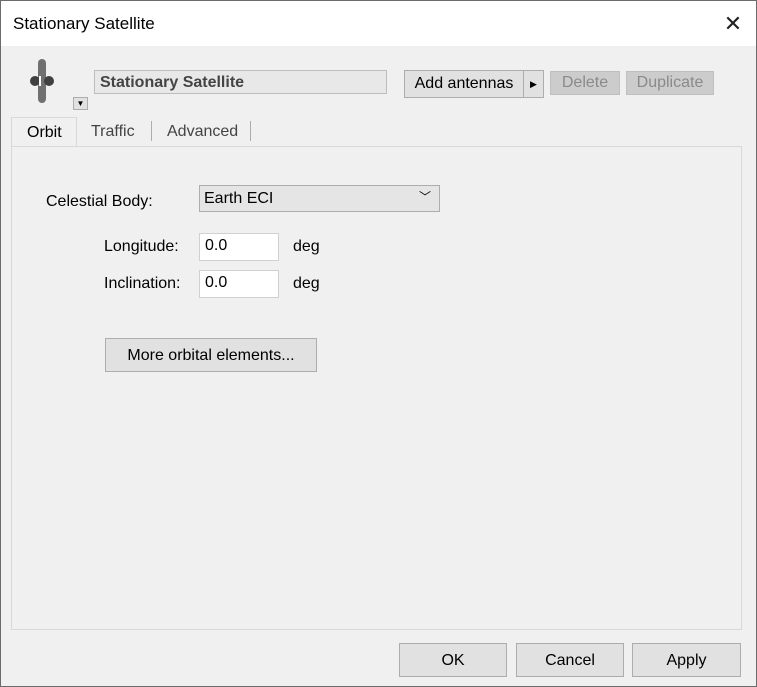 The height and width of the screenshot is (687, 757). I want to click on add-antennas-button: Add antennas, so click(464, 84).